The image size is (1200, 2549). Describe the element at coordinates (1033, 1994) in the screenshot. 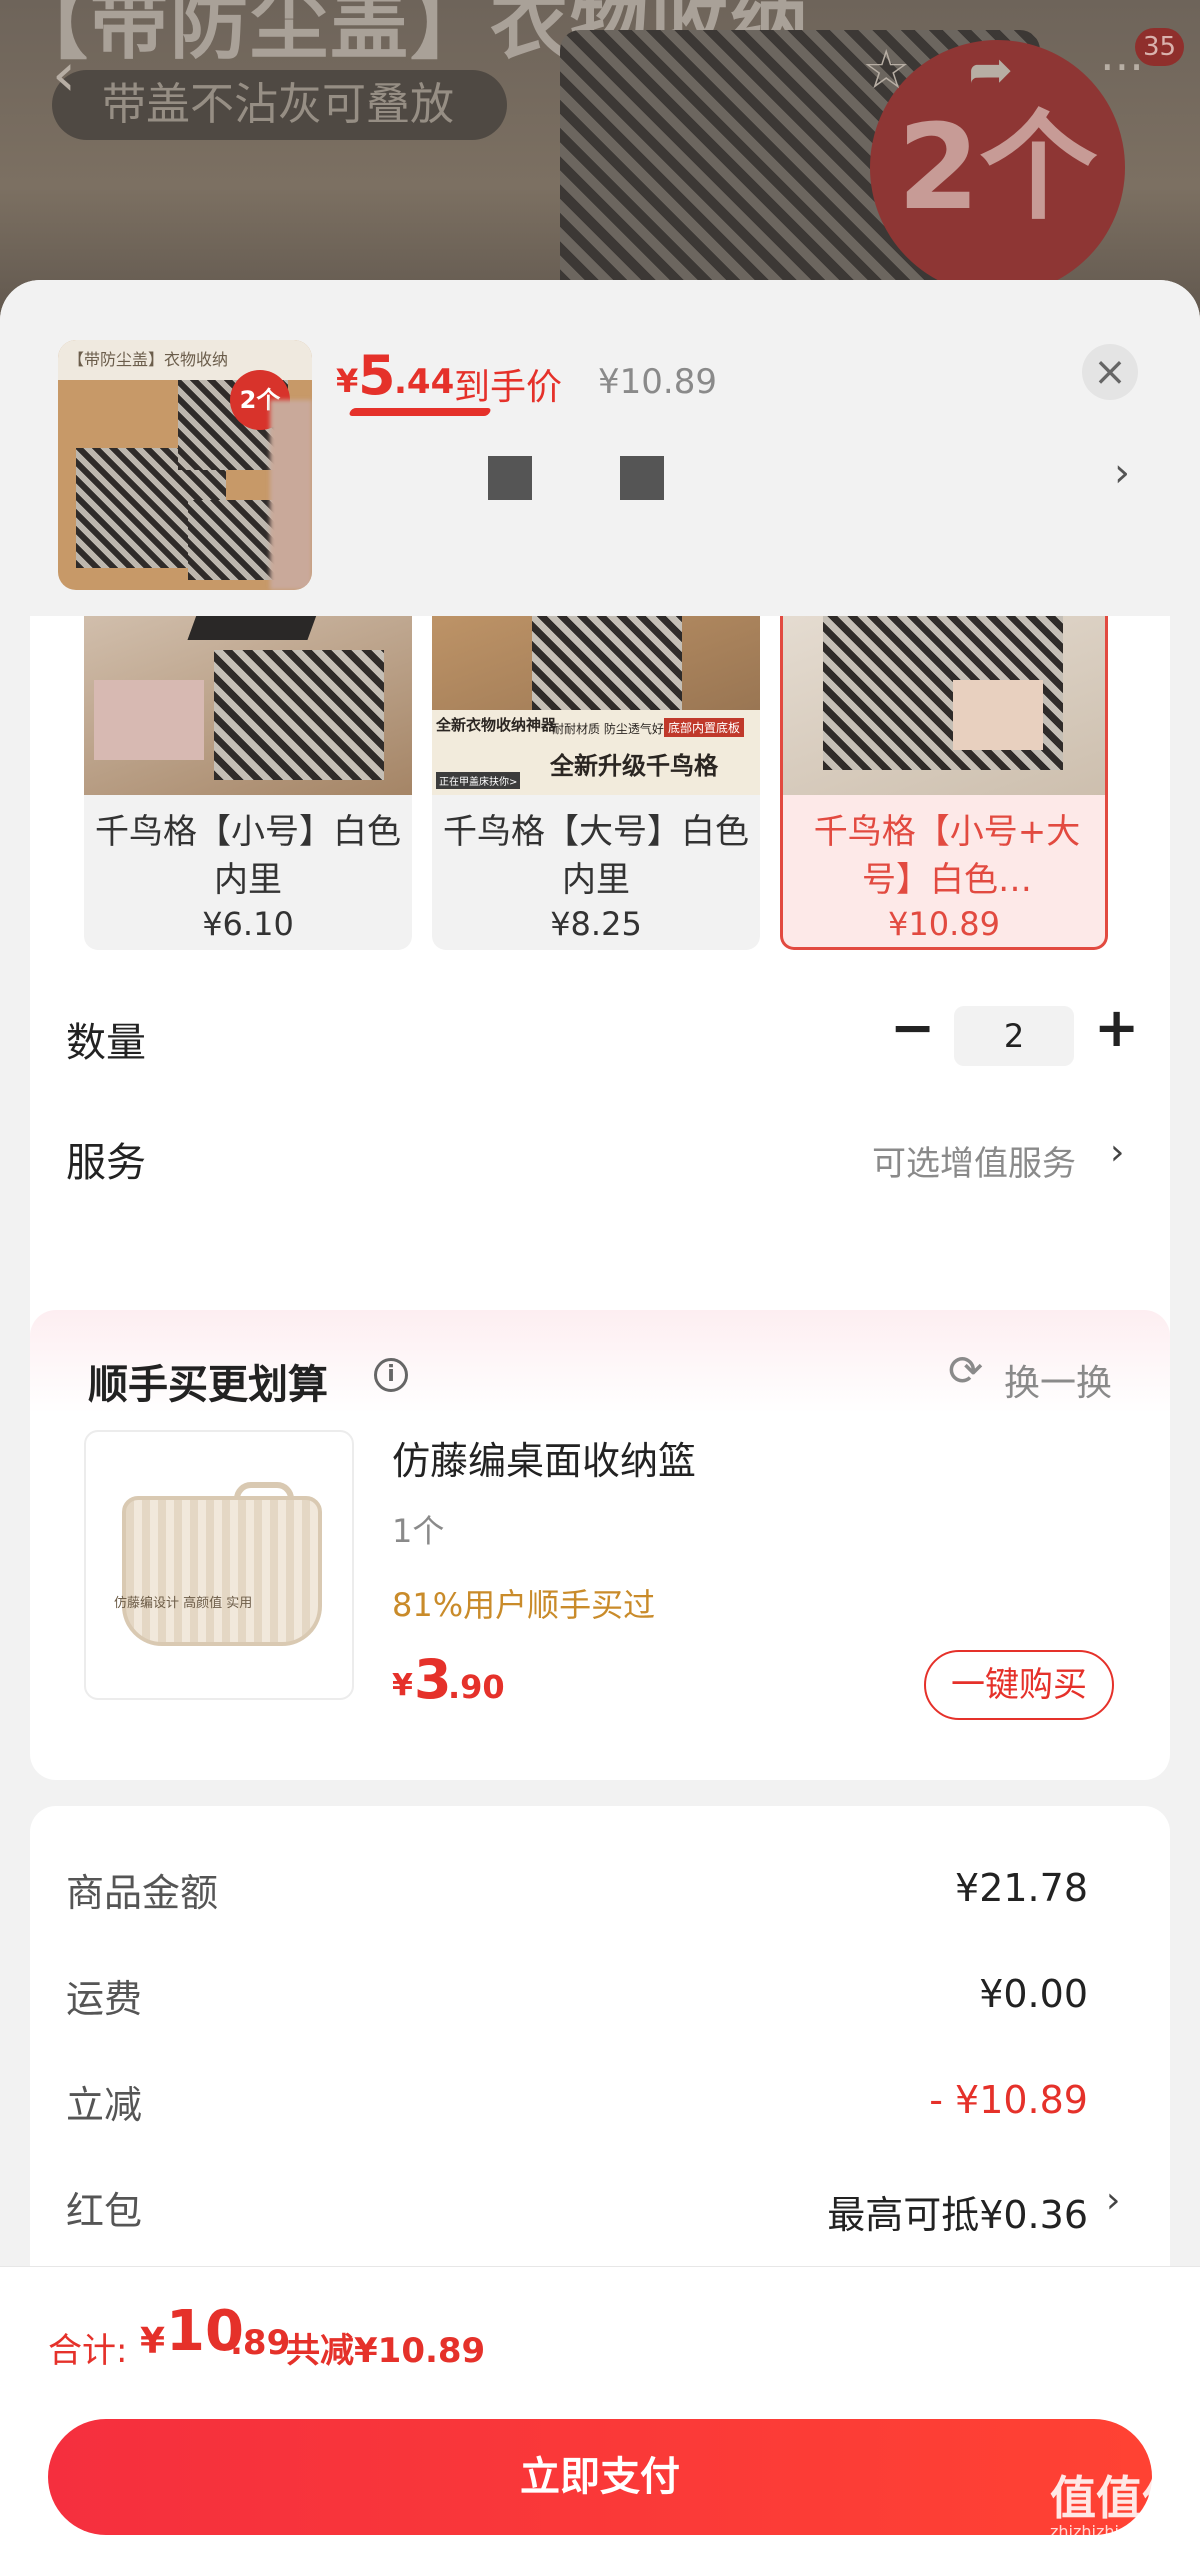

I see `summary-value: ¥0.00` at that location.